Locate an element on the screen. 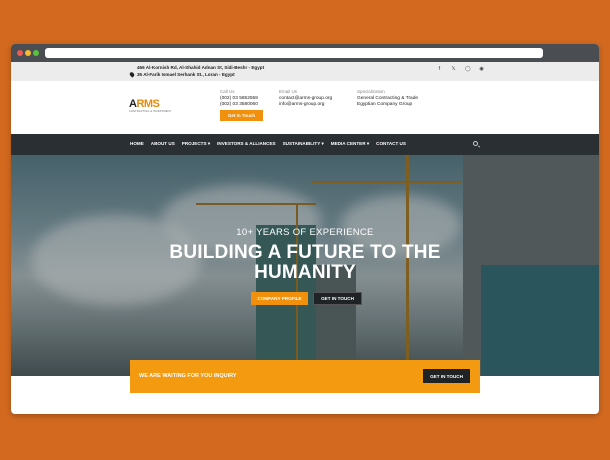 Image resolution: width=610 pixels, height=460 pixels. social-links: f 𝕏 ◯ ◉ is located at coordinates (460, 69).